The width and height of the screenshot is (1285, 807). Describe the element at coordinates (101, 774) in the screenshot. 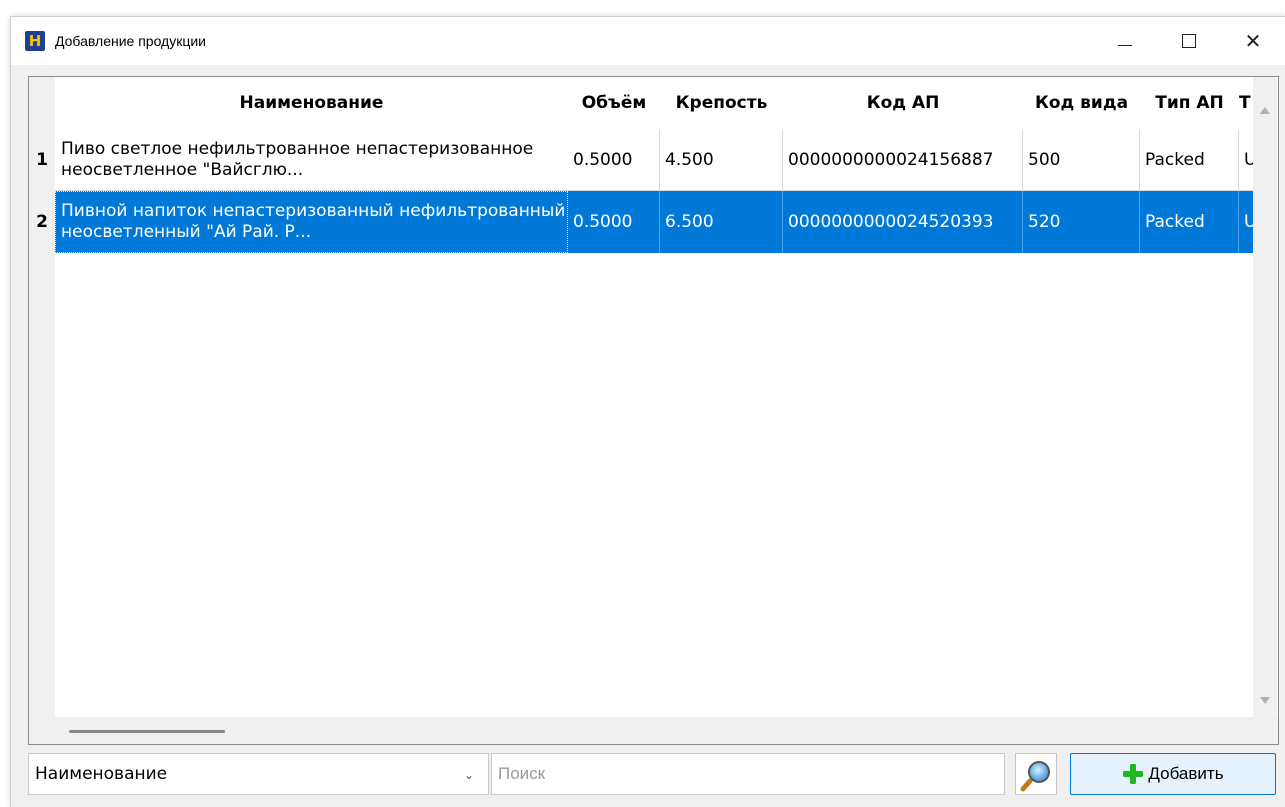

I see `search-field-value: Наименование` at that location.